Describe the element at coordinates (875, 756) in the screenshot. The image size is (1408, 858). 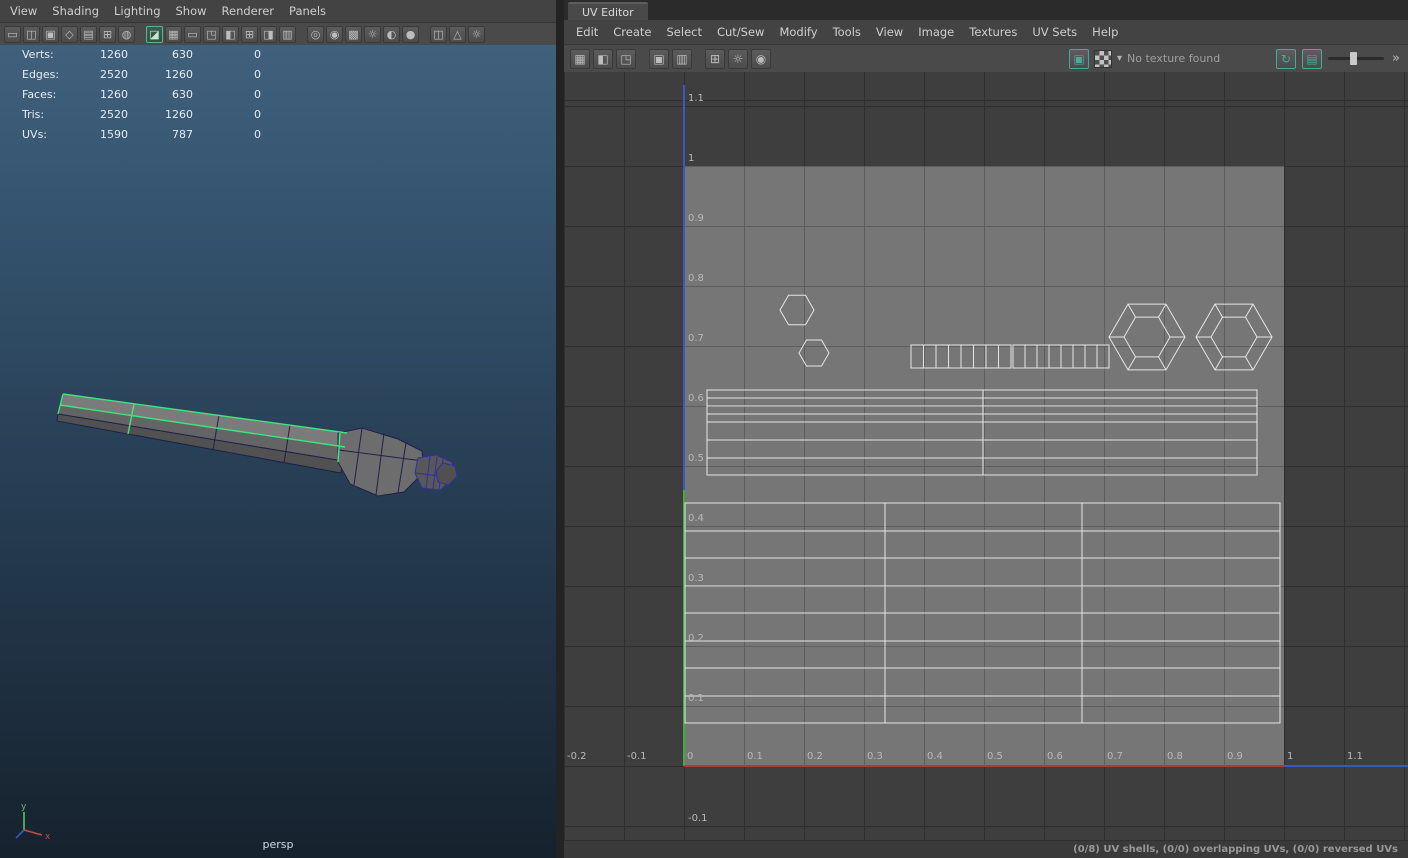
I see `uv-grid-x-label: 0.3` at that location.